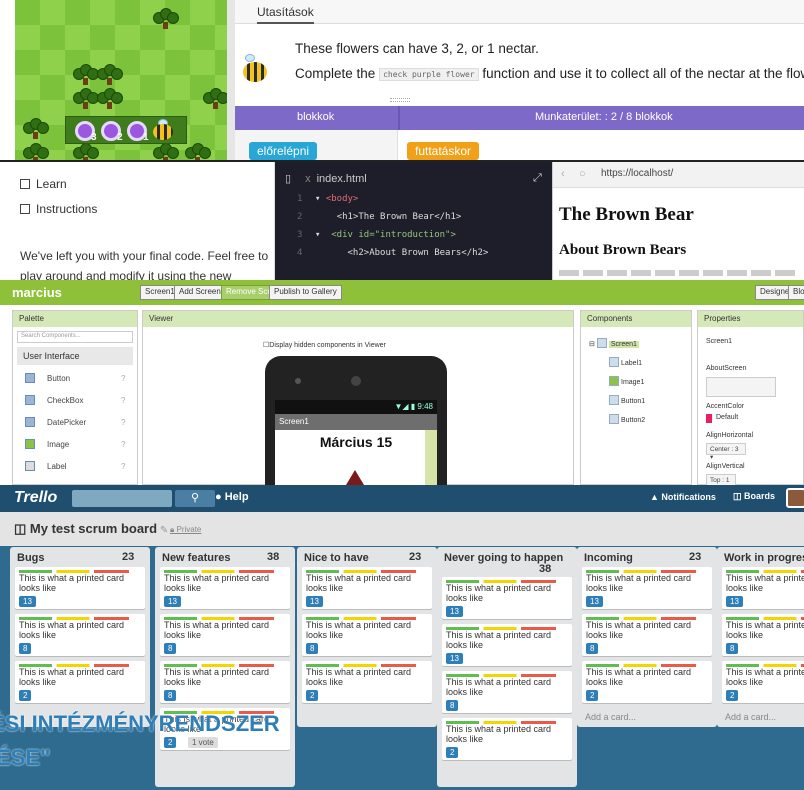  I want to click on learn-item: Learn, so click(43, 184).